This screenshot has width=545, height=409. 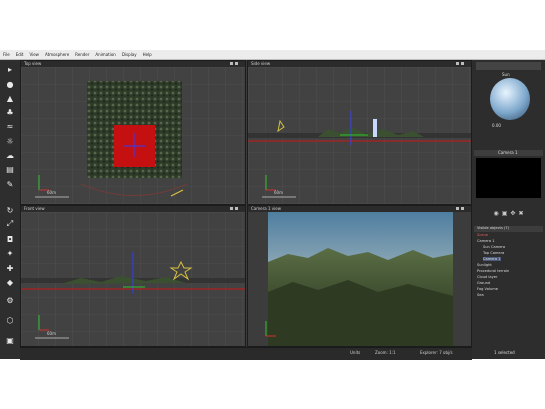 What do you see at coordinates (375, 128) in the screenshot?
I see `selection-gizmo` at bounding box center [375, 128].